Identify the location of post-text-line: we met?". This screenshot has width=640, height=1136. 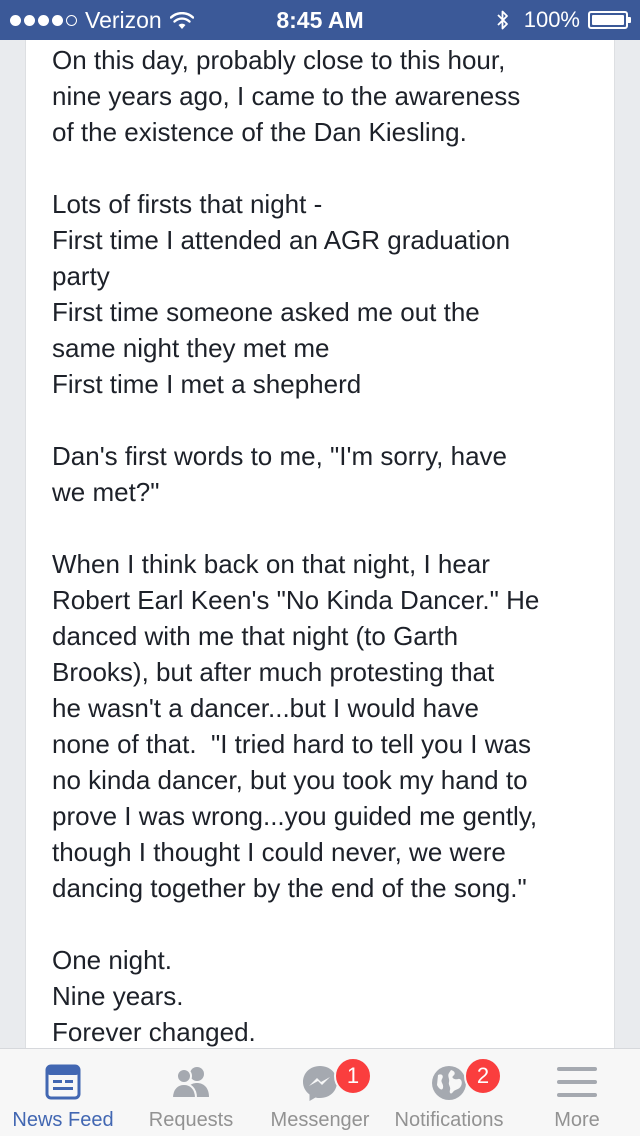
(106, 492).